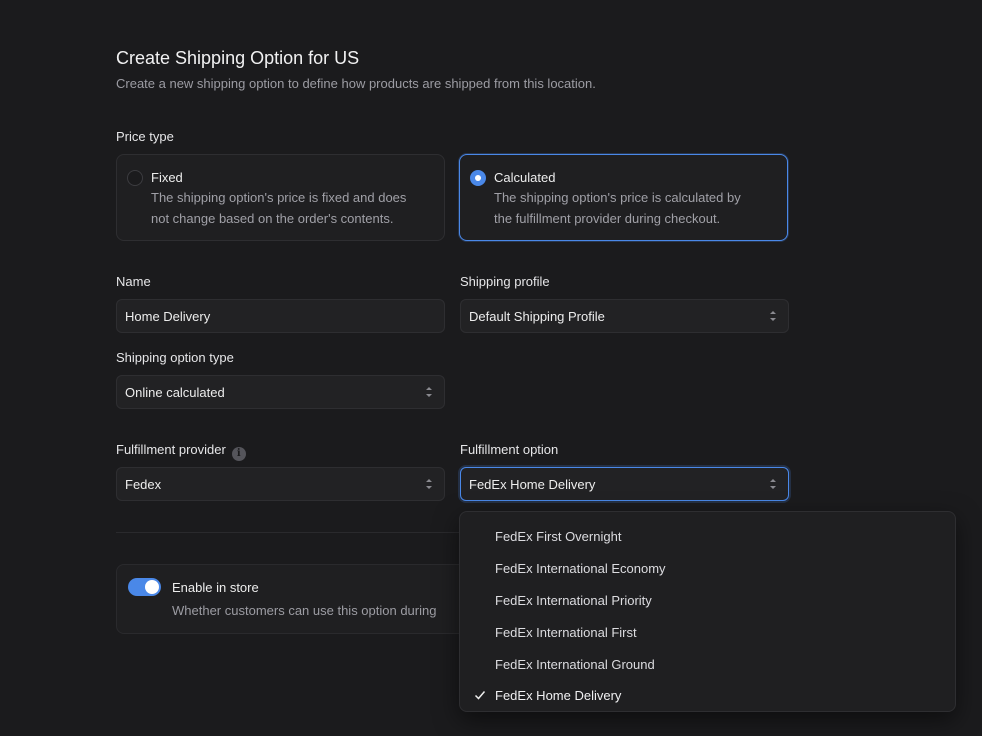  What do you see at coordinates (143, 484) in the screenshot?
I see `fulfillment-provider-value: Fedex` at bounding box center [143, 484].